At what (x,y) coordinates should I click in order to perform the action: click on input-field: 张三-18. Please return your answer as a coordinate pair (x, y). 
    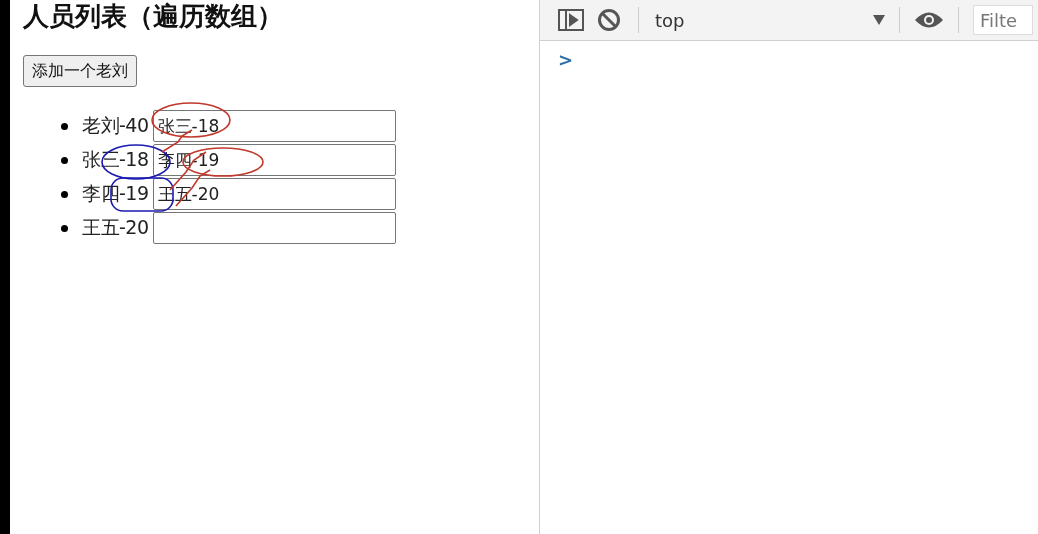
    Looking at the image, I should click on (274, 126).